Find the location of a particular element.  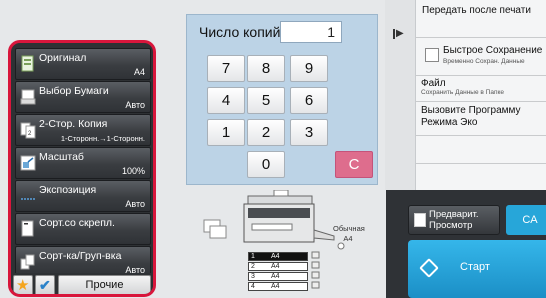

menu-item-label: Выбор Бумаги is located at coordinates (74, 91).